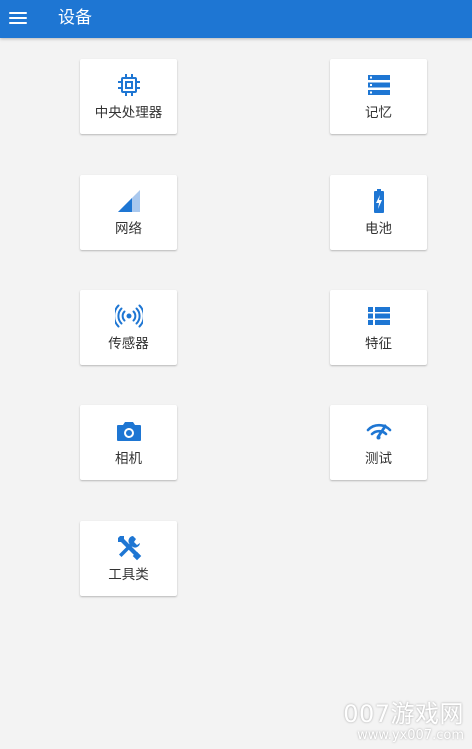 This screenshot has height=749, width=472. I want to click on tile-camera: 相机, so click(128, 442).